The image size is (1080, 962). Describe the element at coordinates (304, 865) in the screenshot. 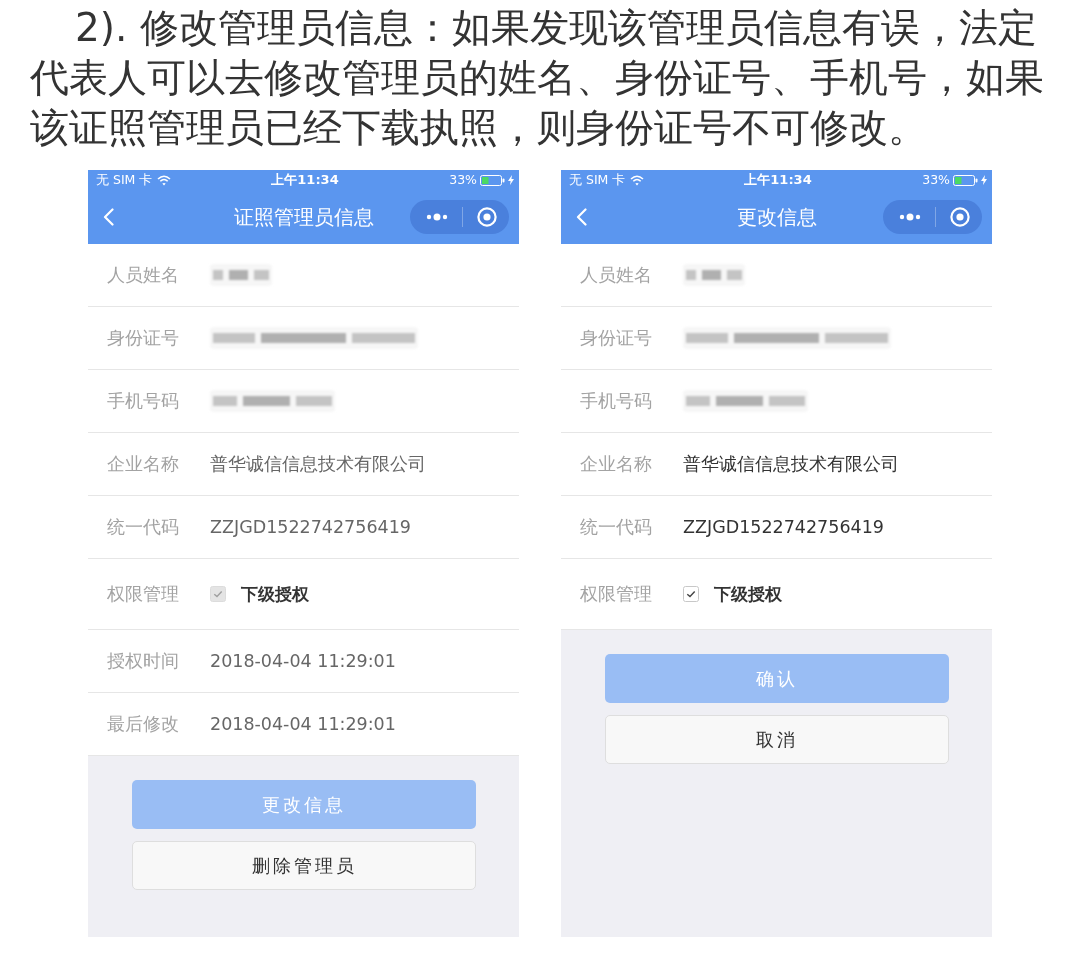

I see `secondary-button: 删除管理员` at that location.